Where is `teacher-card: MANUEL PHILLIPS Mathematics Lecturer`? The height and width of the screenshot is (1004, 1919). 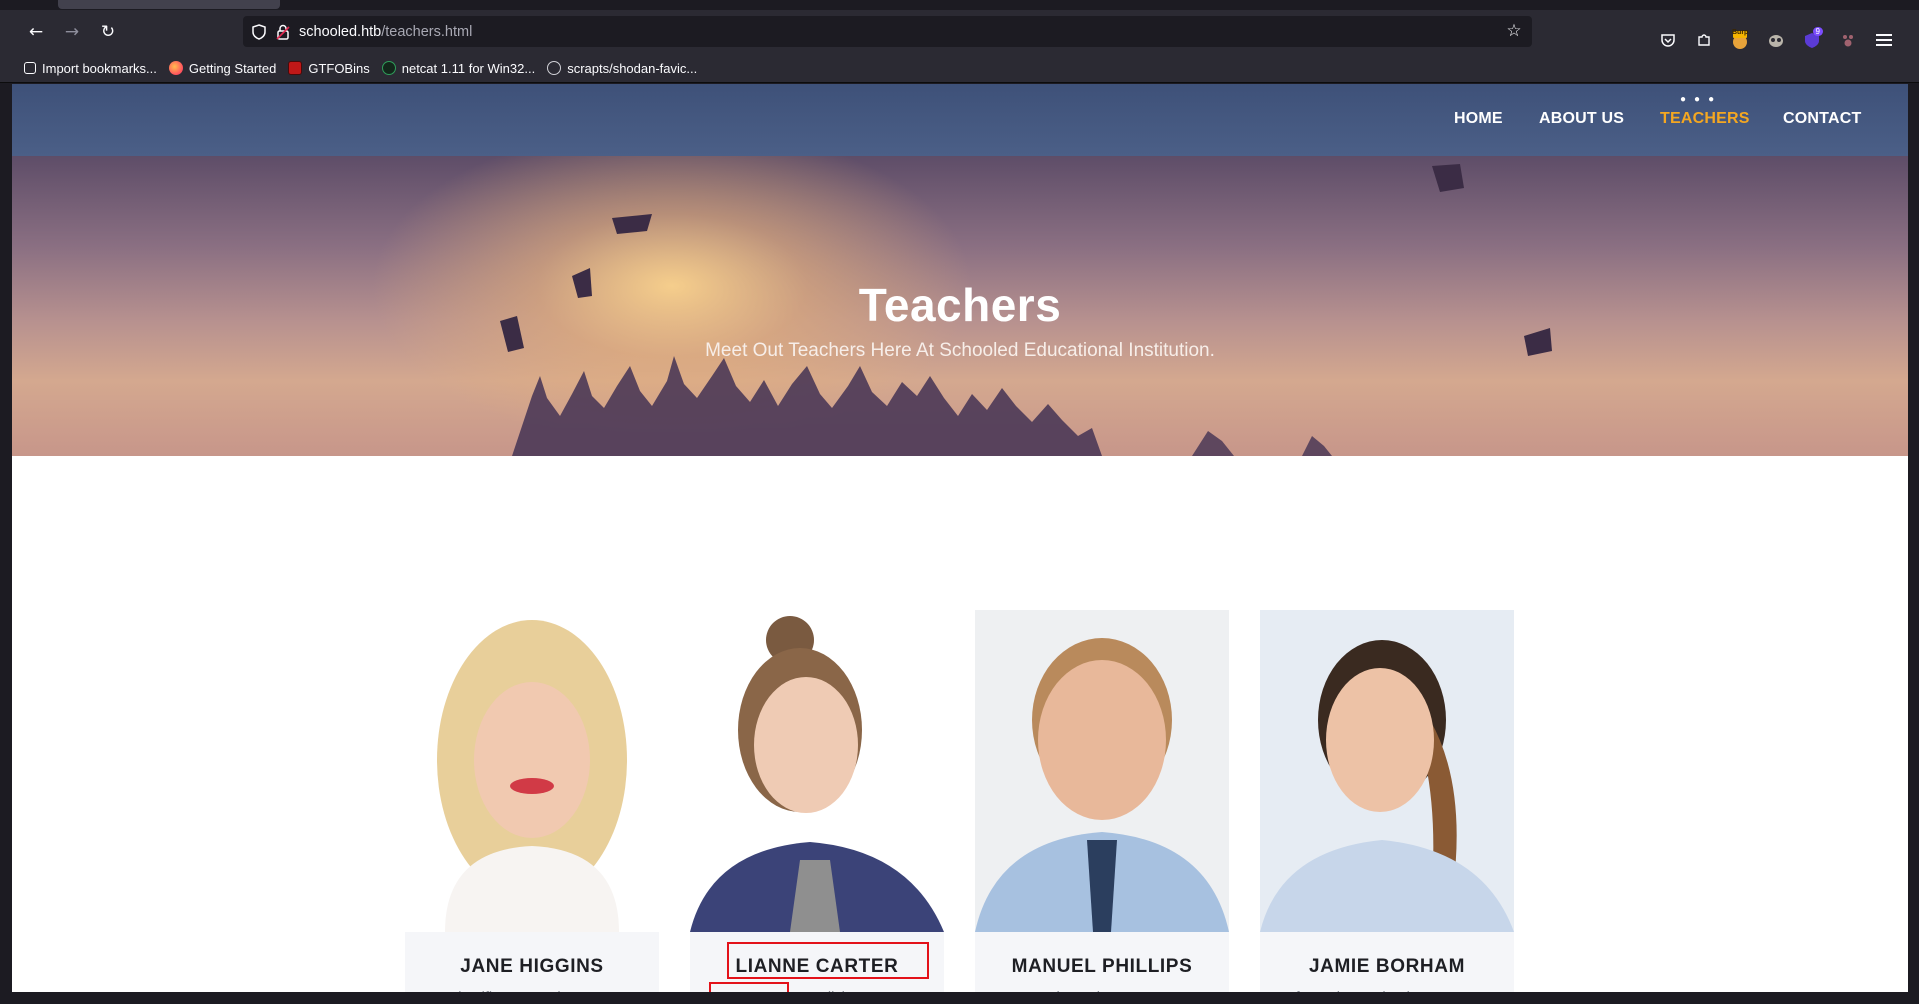 teacher-card: MANUEL PHILLIPS Mathematics Lecturer is located at coordinates (1102, 801).